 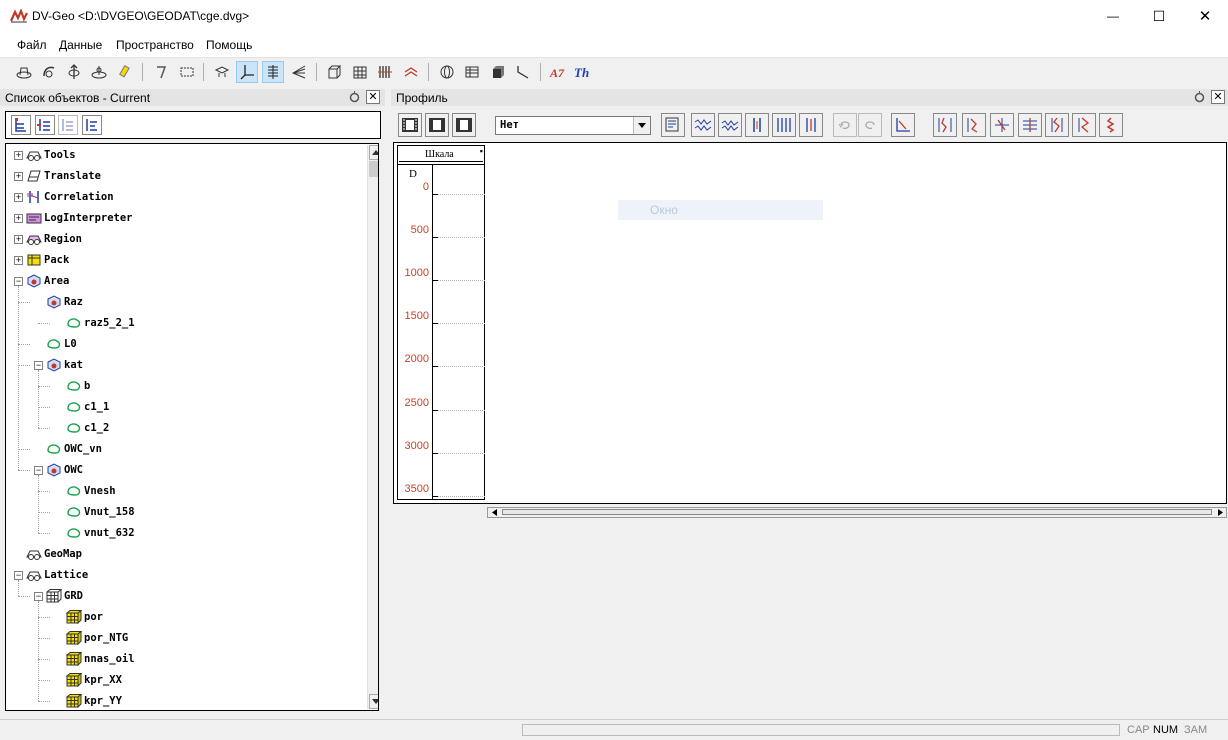 What do you see at coordinates (1159, 16) in the screenshot?
I see `maximize-button: ☐` at bounding box center [1159, 16].